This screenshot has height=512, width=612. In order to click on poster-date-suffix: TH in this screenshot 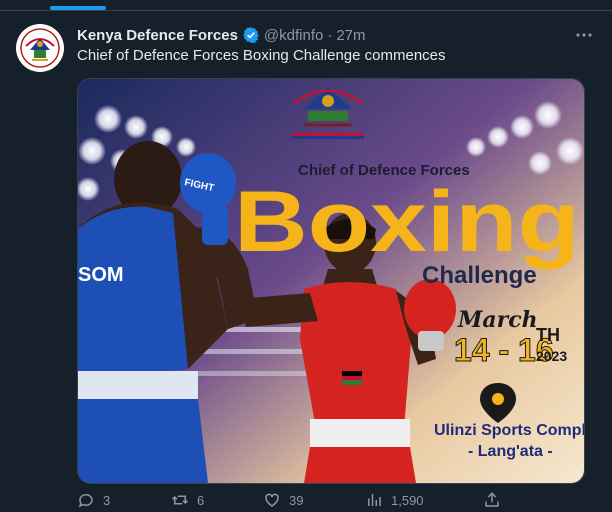, I will do `click(548, 335)`.